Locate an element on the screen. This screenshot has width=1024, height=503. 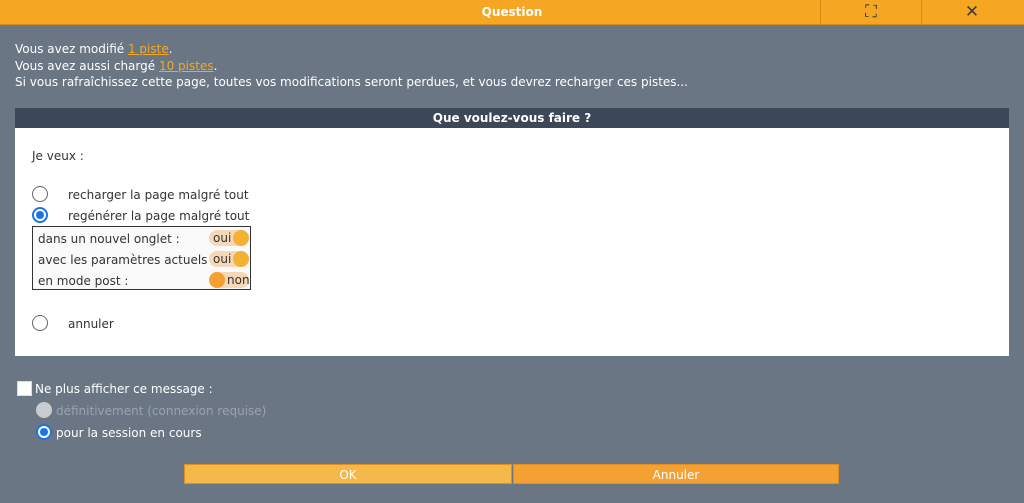
radio-regenerate is located at coordinates (40, 215).